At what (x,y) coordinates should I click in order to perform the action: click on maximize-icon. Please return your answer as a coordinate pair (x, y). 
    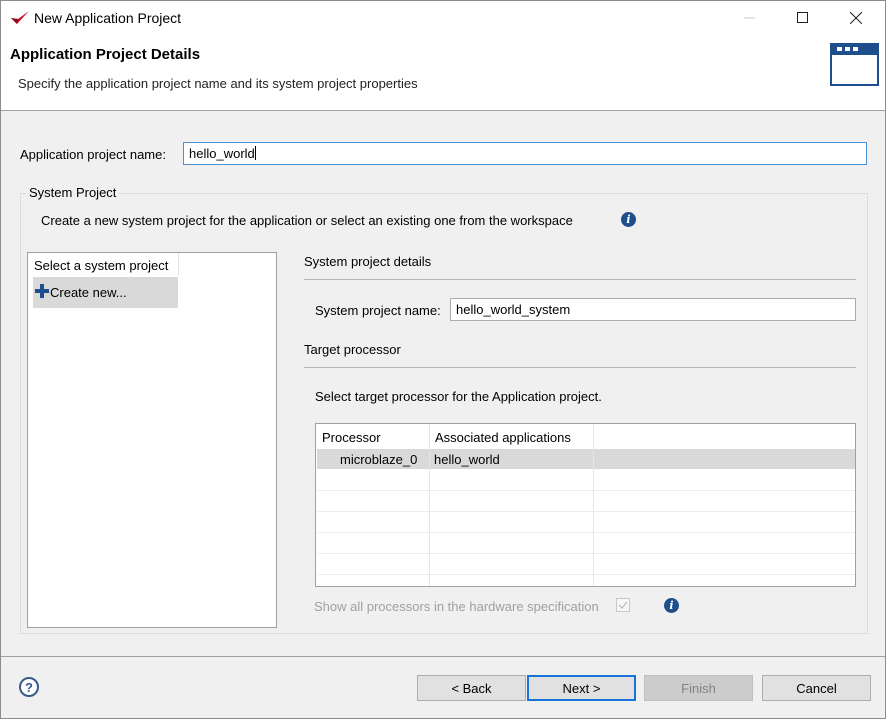
    Looking at the image, I should click on (802, 17).